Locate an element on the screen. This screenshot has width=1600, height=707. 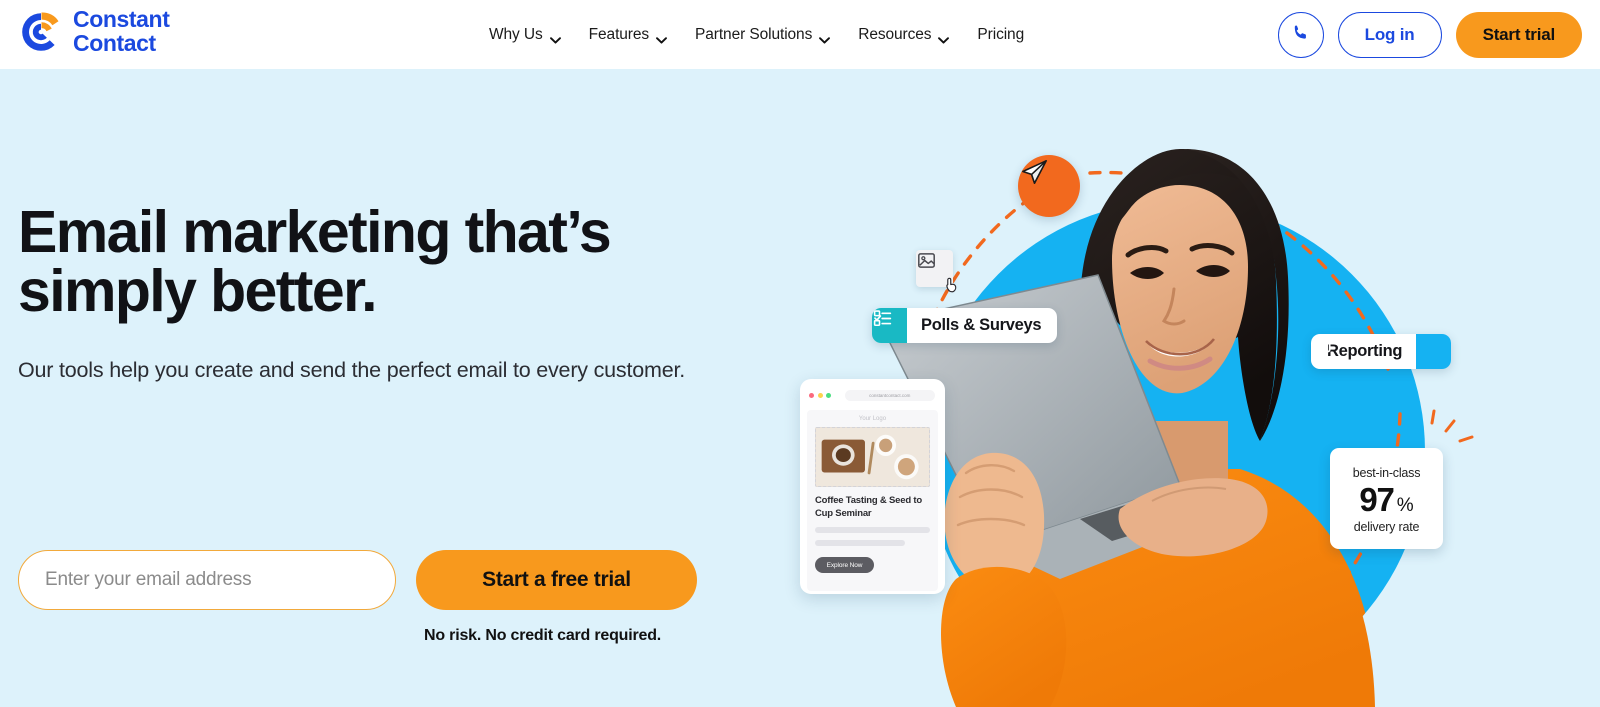
mockup-hero-image is located at coordinates (872, 457).